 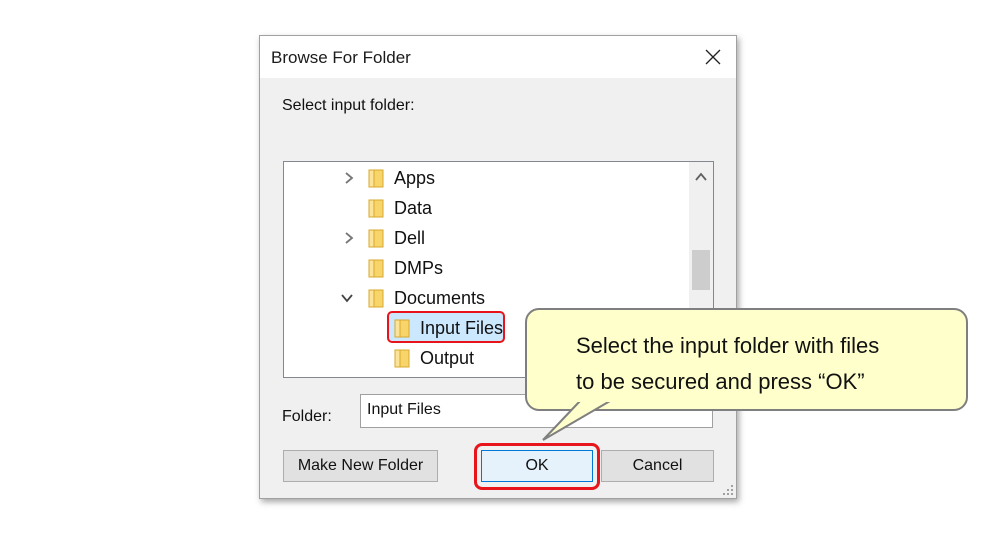 I want to click on tree-item-apps: Apps, so click(x=486, y=178).